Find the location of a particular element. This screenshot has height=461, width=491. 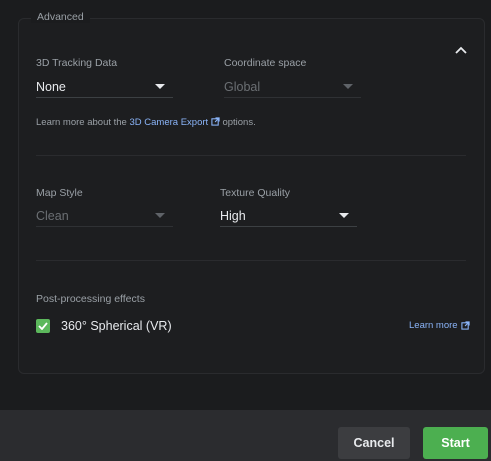

map-style-field: Map Style is located at coordinates (59, 193).